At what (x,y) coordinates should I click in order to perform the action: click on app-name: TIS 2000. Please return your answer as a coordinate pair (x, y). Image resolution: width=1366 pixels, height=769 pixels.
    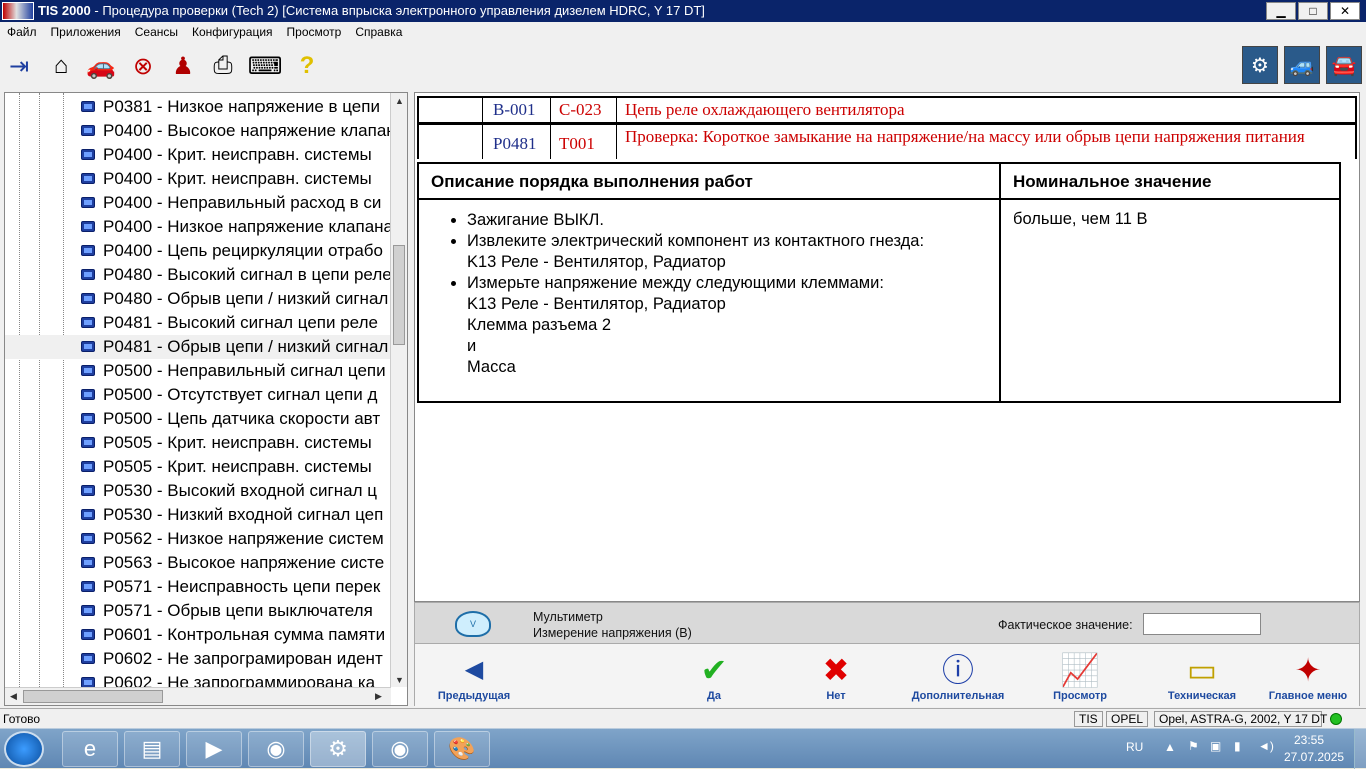
    Looking at the image, I should click on (64, 10).